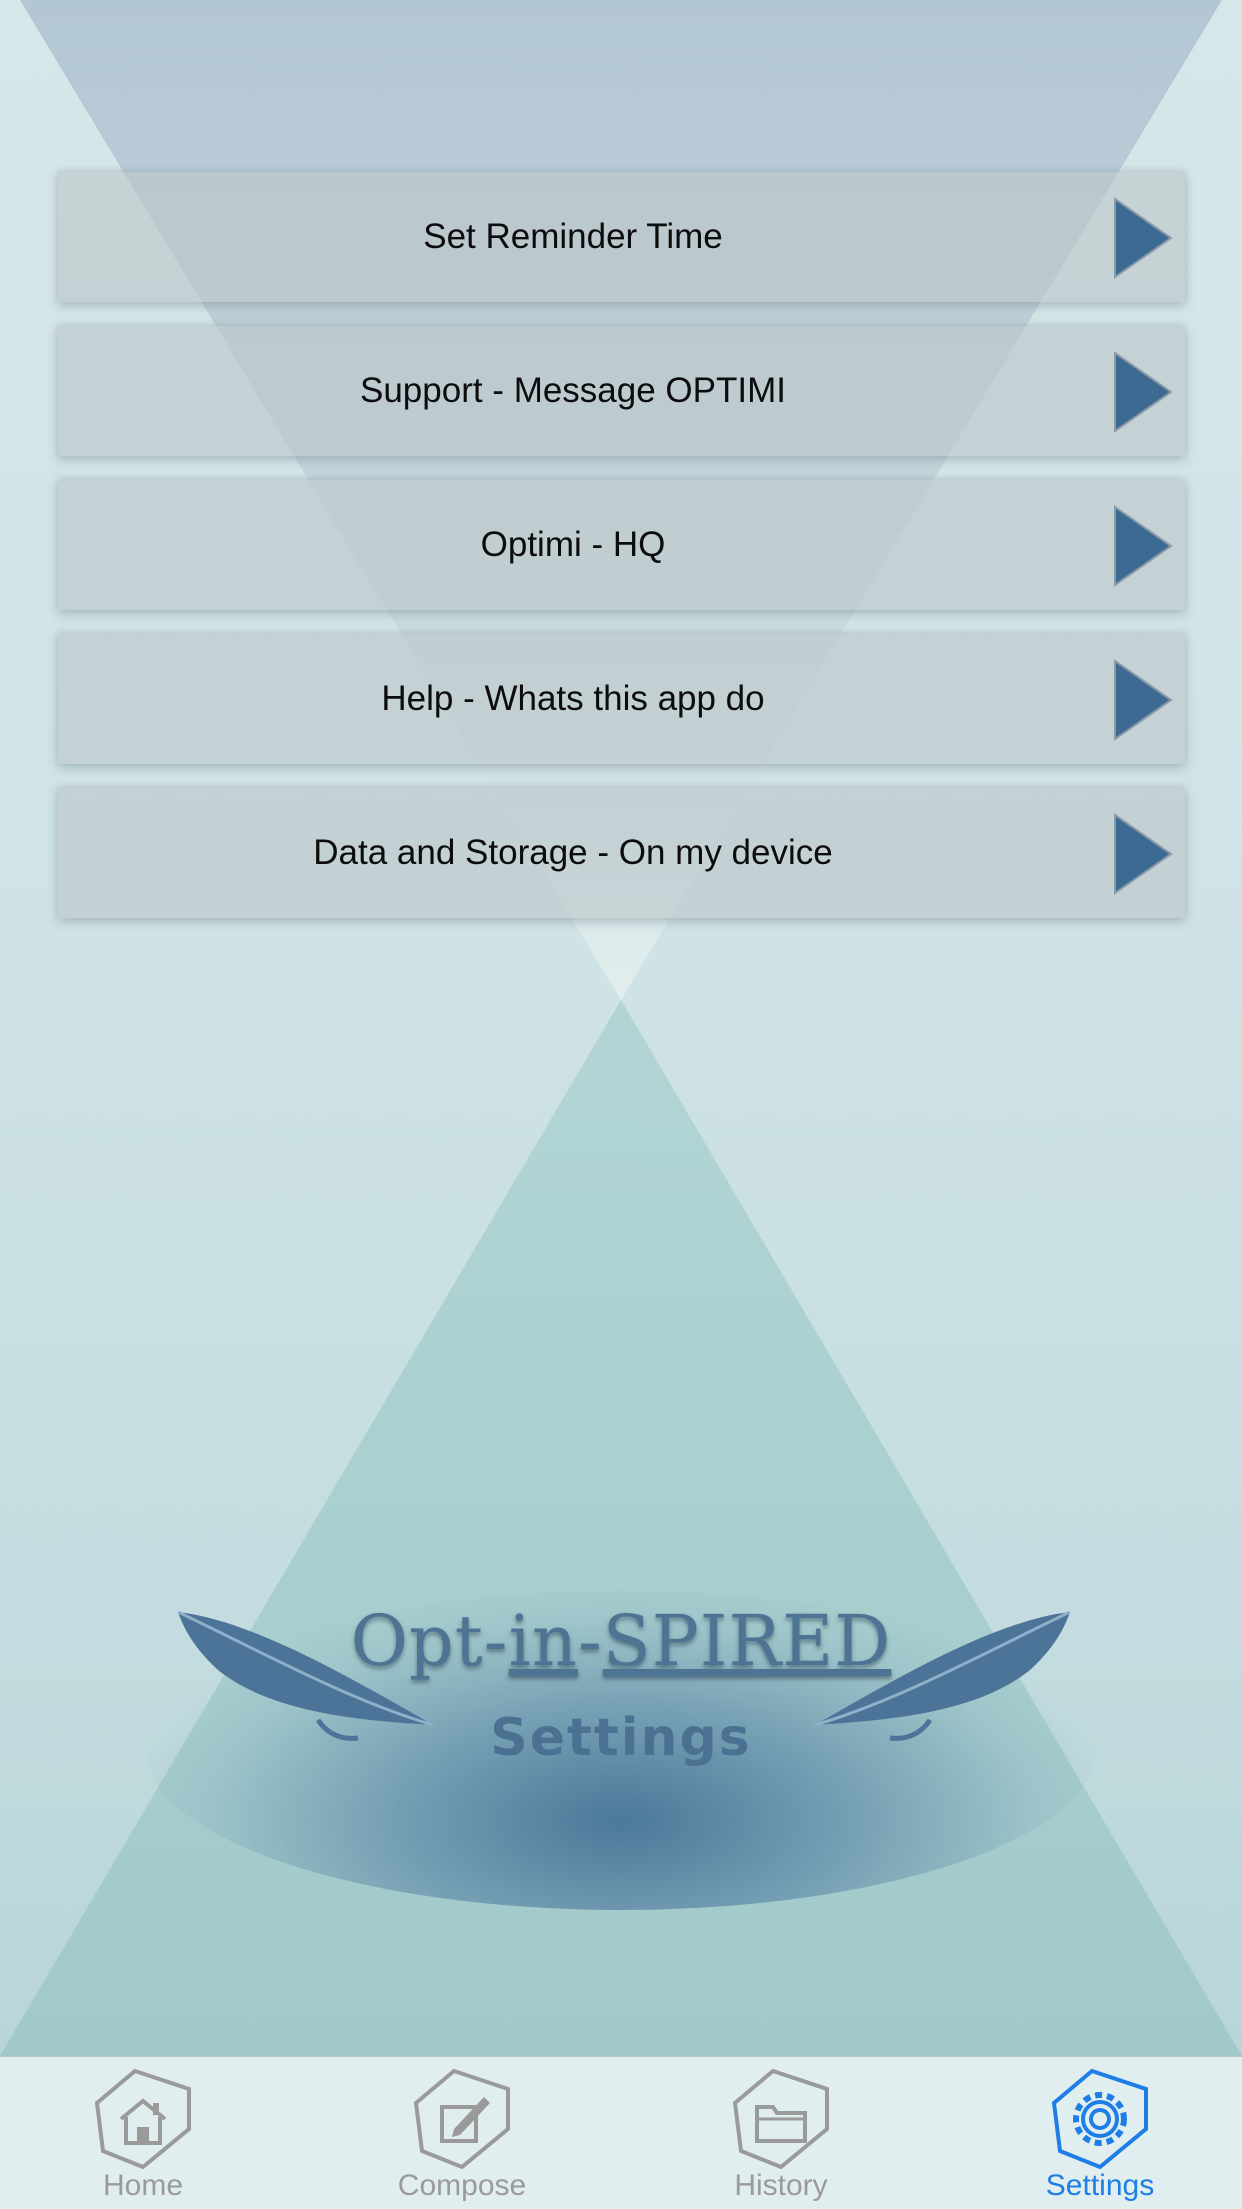 The height and width of the screenshot is (2209, 1242). Describe the element at coordinates (543, 1641) in the screenshot. I see `brand-title-part: in` at that location.